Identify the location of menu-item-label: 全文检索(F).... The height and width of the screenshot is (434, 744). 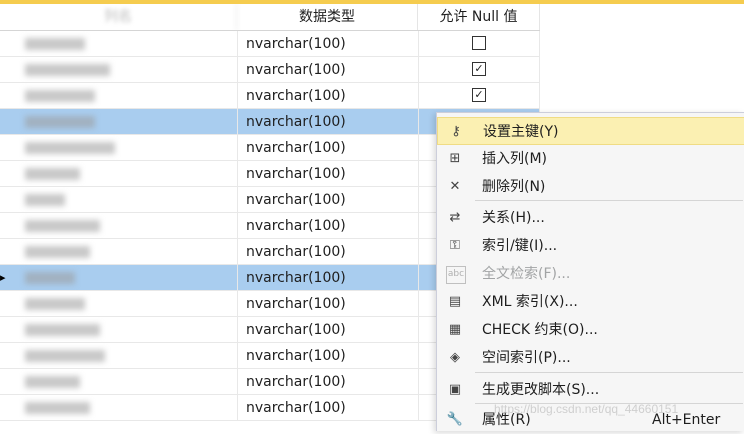
(526, 274).